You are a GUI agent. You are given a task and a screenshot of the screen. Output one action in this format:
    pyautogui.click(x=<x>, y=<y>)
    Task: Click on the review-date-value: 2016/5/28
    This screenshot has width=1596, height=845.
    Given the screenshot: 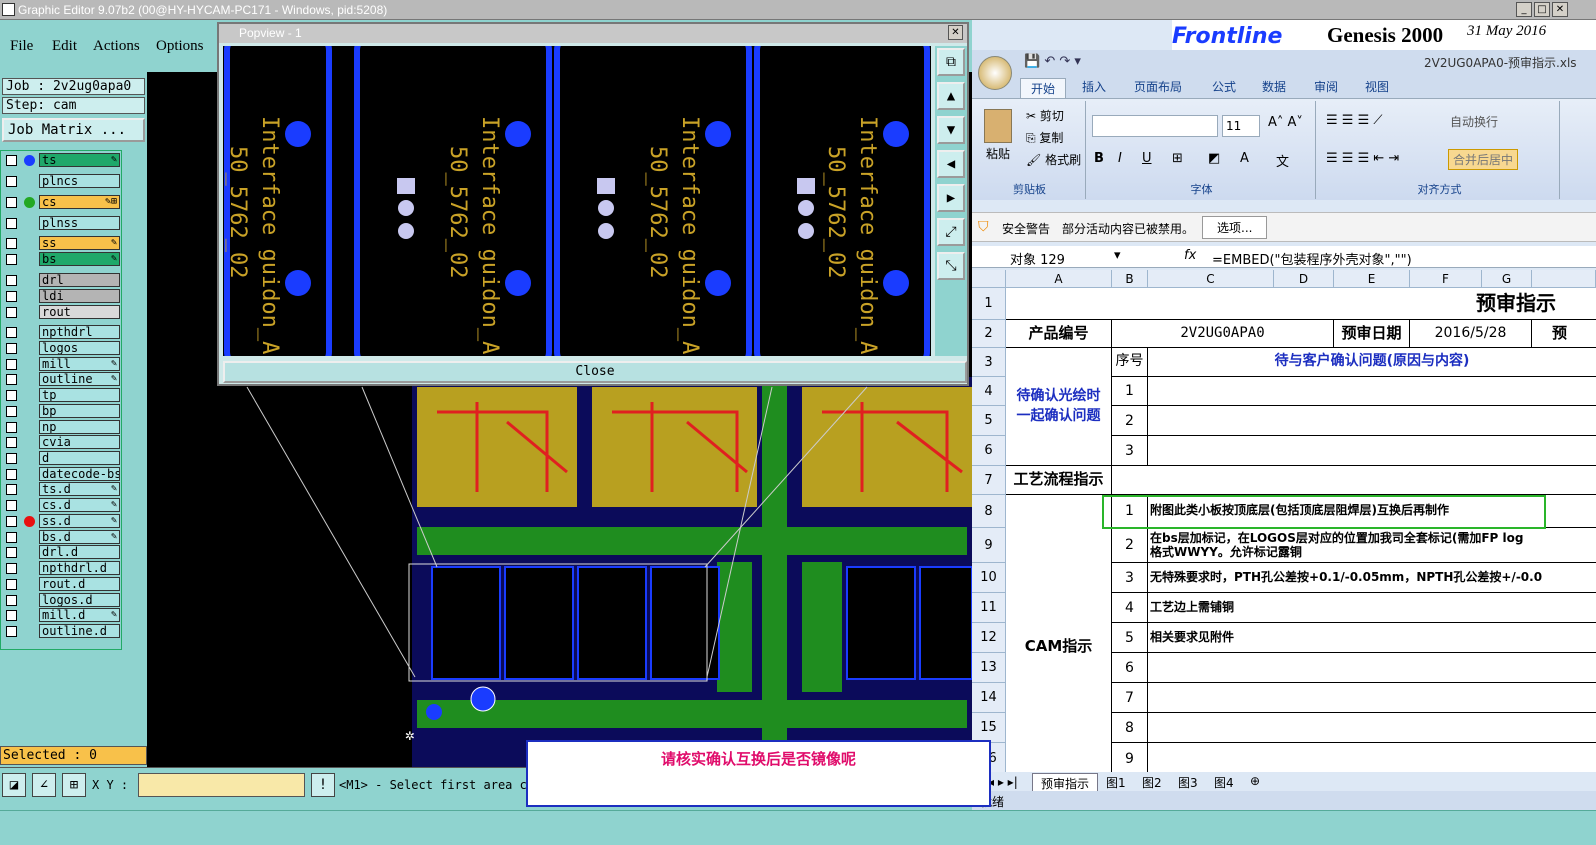 What is the action you would take?
    pyautogui.click(x=1471, y=334)
    